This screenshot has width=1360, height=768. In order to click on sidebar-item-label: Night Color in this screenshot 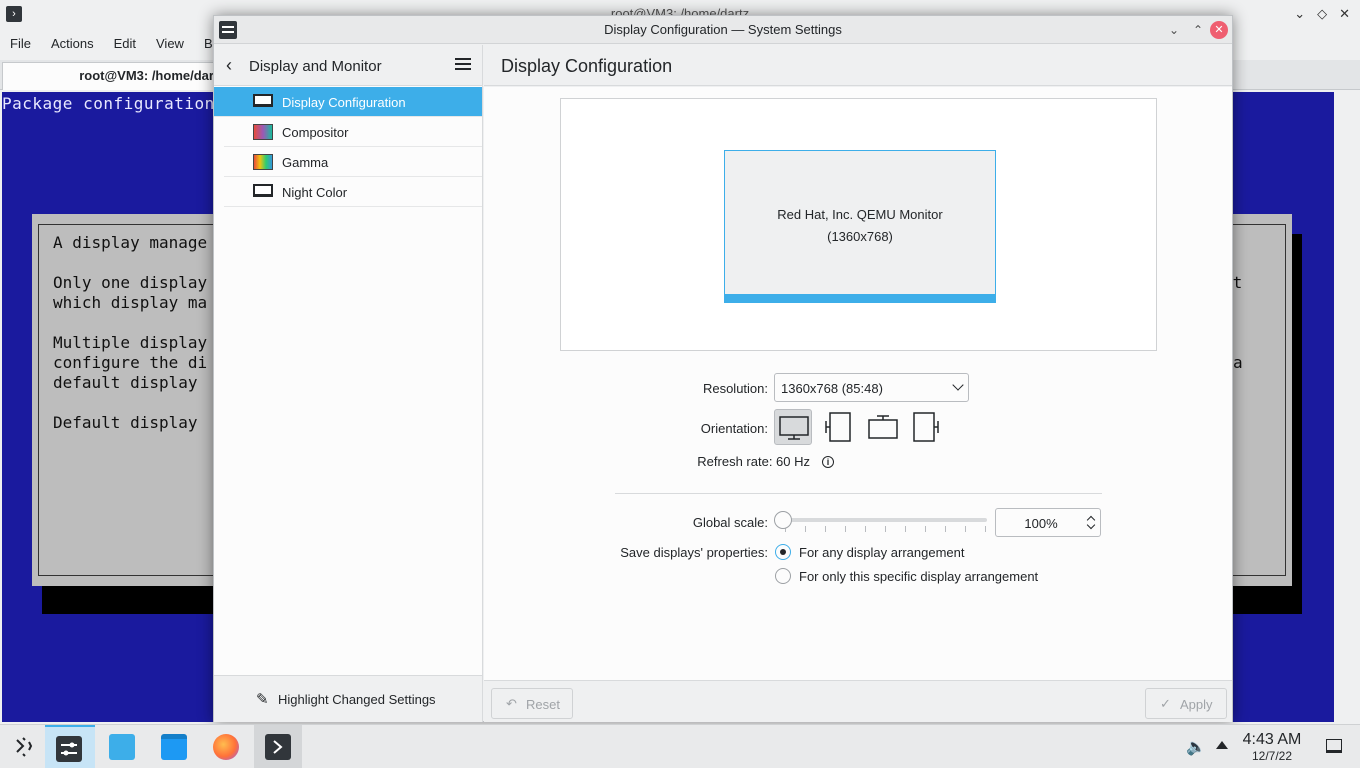, I will do `click(315, 192)`.